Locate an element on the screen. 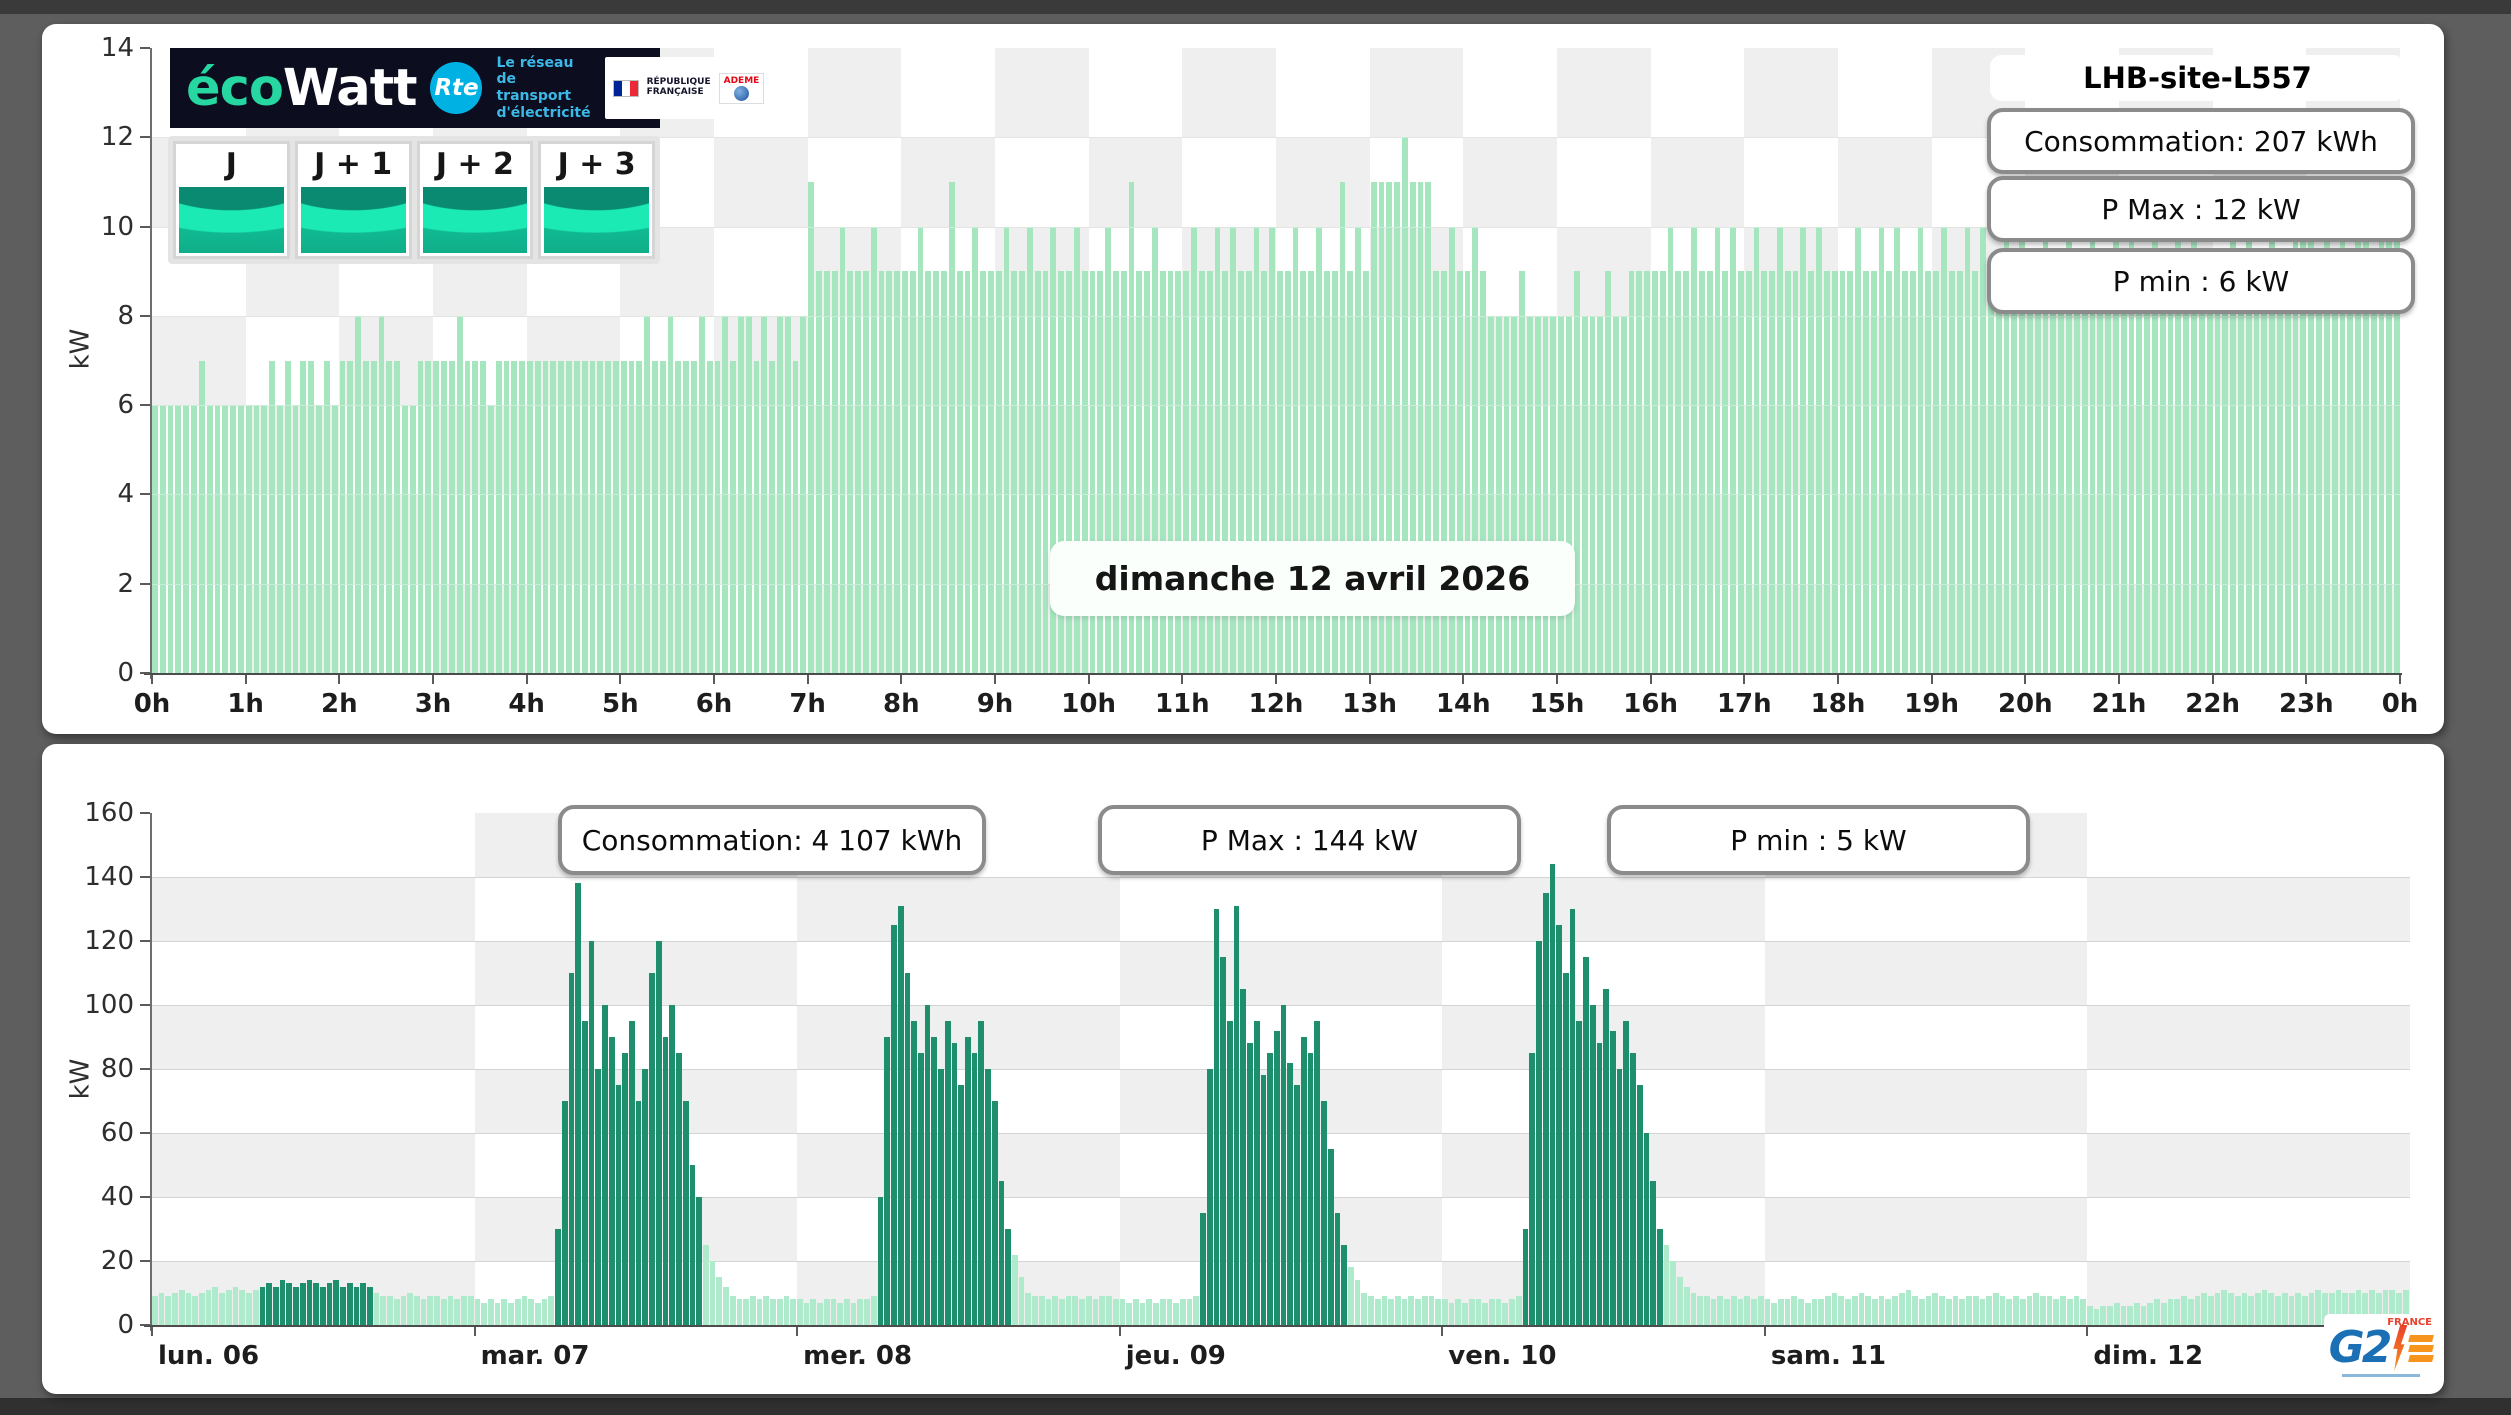 This screenshot has width=2511, height=1415. ademe-logo: ADEME is located at coordinates (741, 88).